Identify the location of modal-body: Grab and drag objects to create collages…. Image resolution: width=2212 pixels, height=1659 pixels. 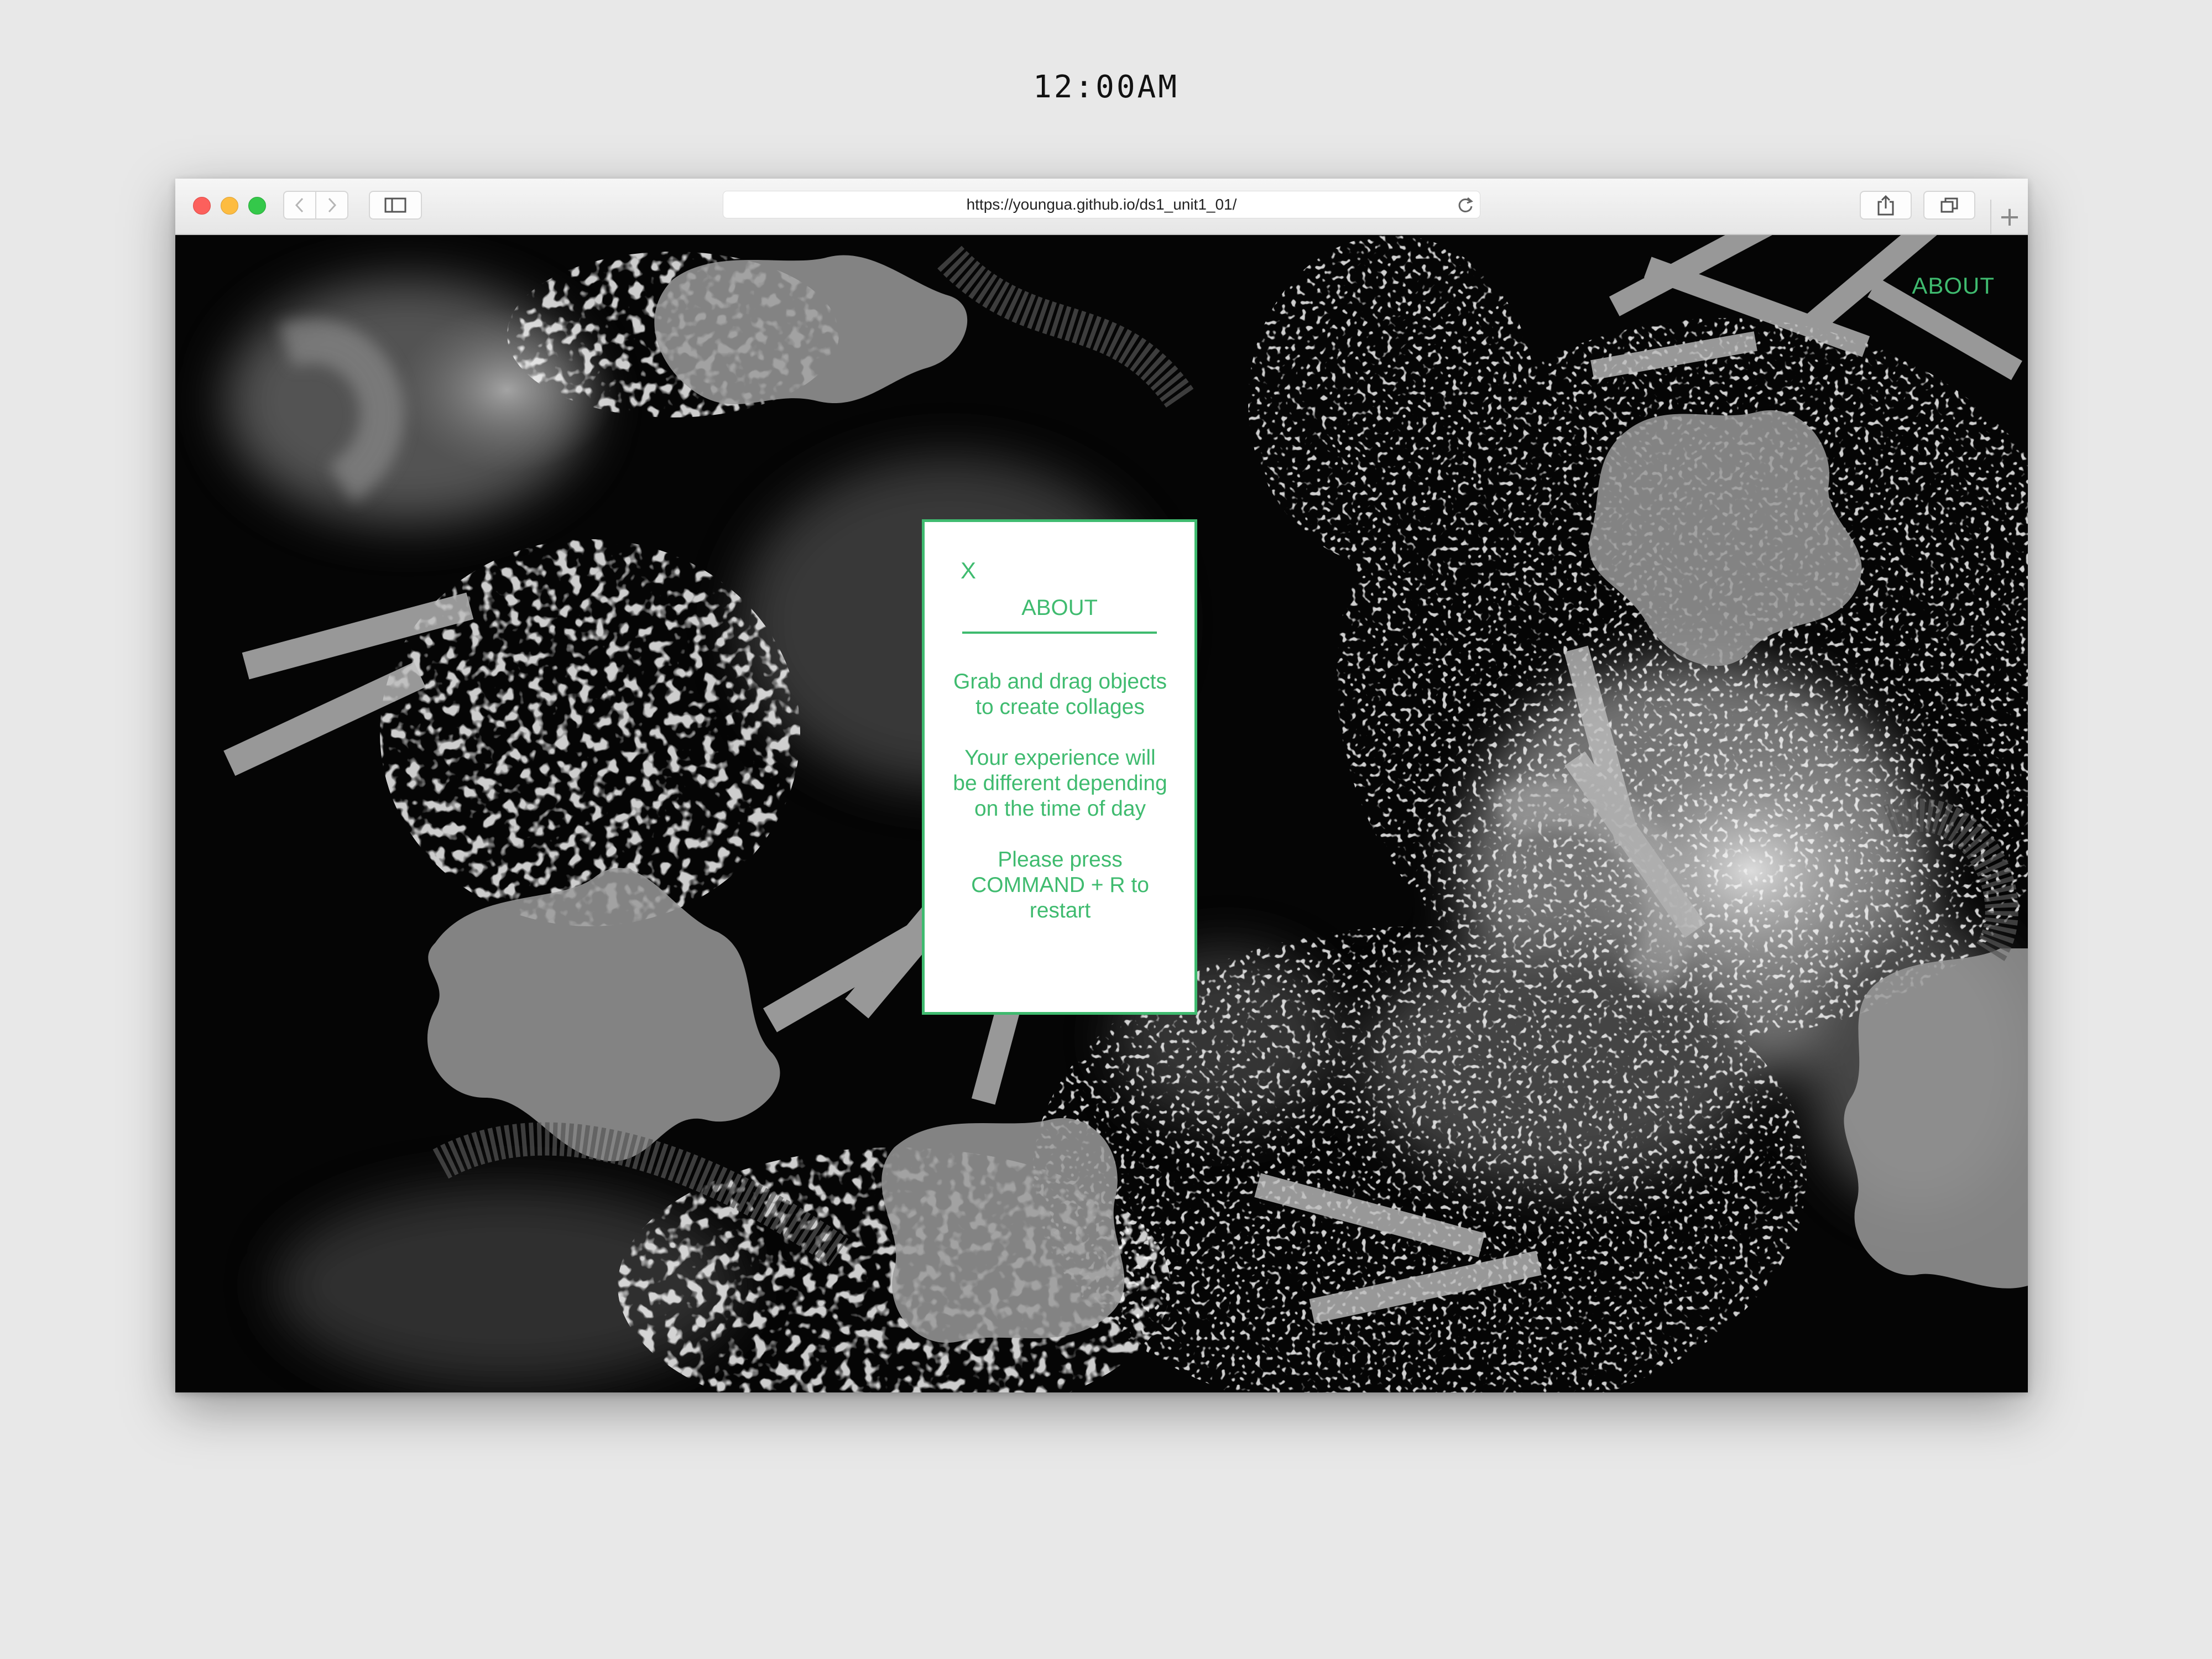
(1060, 809).